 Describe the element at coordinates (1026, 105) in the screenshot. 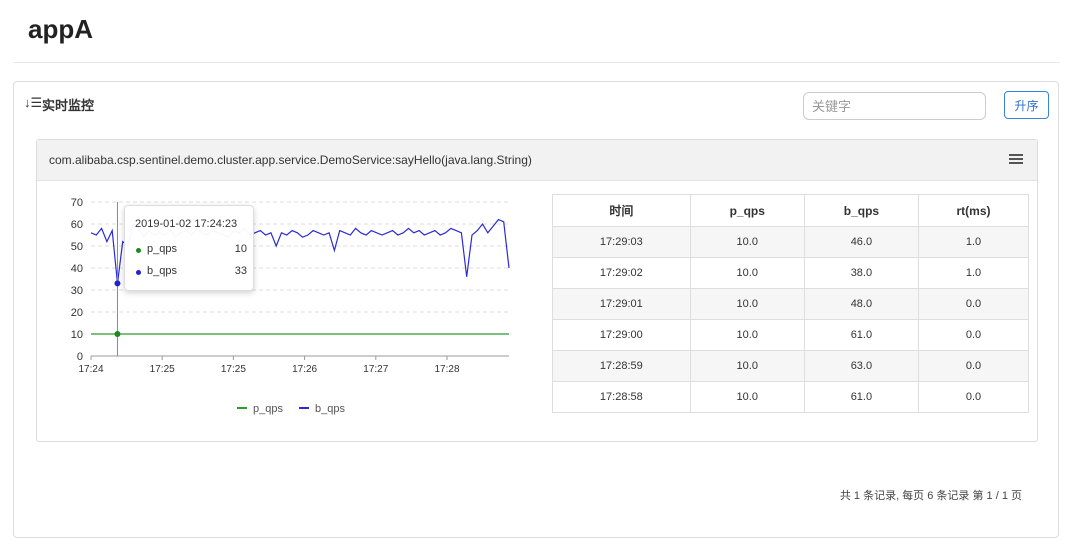

I see `ascending-sort-button: 升序` at that location.